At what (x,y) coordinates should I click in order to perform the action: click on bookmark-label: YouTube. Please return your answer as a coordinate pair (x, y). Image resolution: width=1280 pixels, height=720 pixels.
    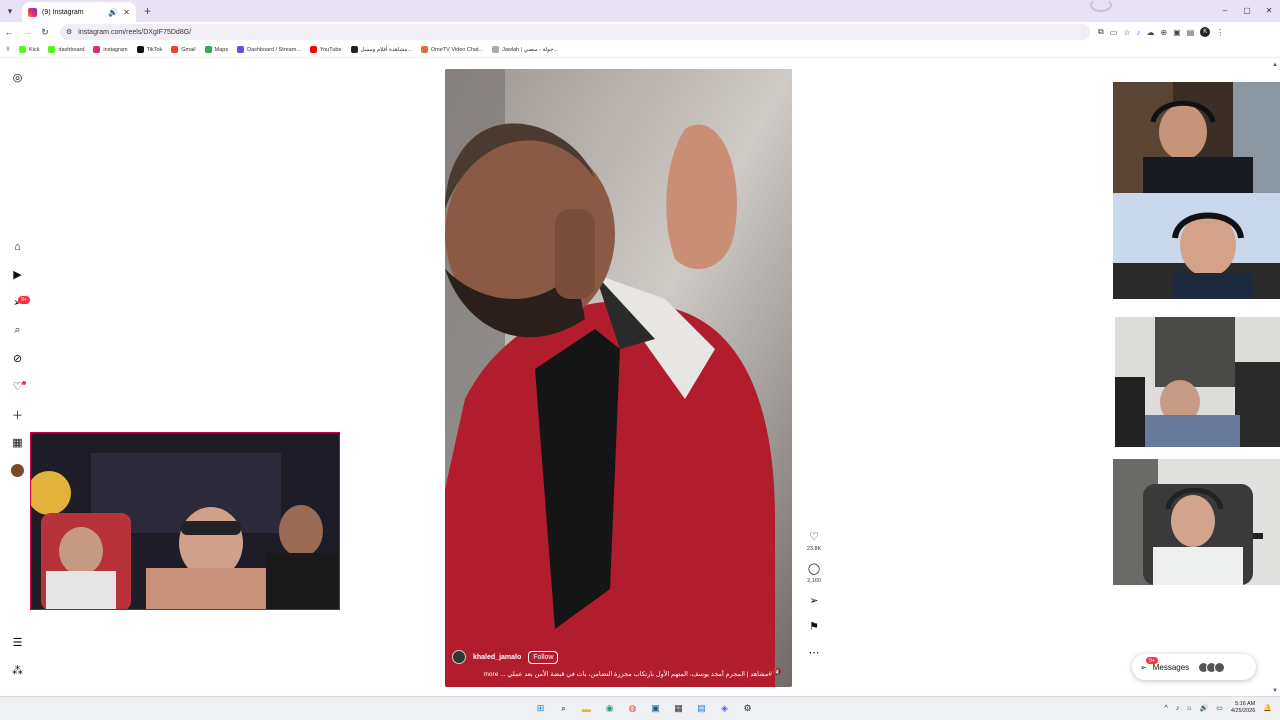
    Looking at the image, I should click on (330, 49).